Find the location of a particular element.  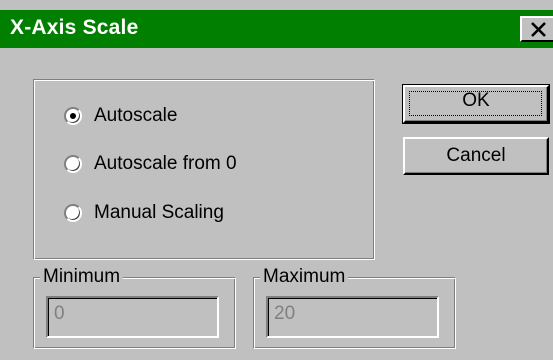

close-x-icon is located at coordinates (538, 29).